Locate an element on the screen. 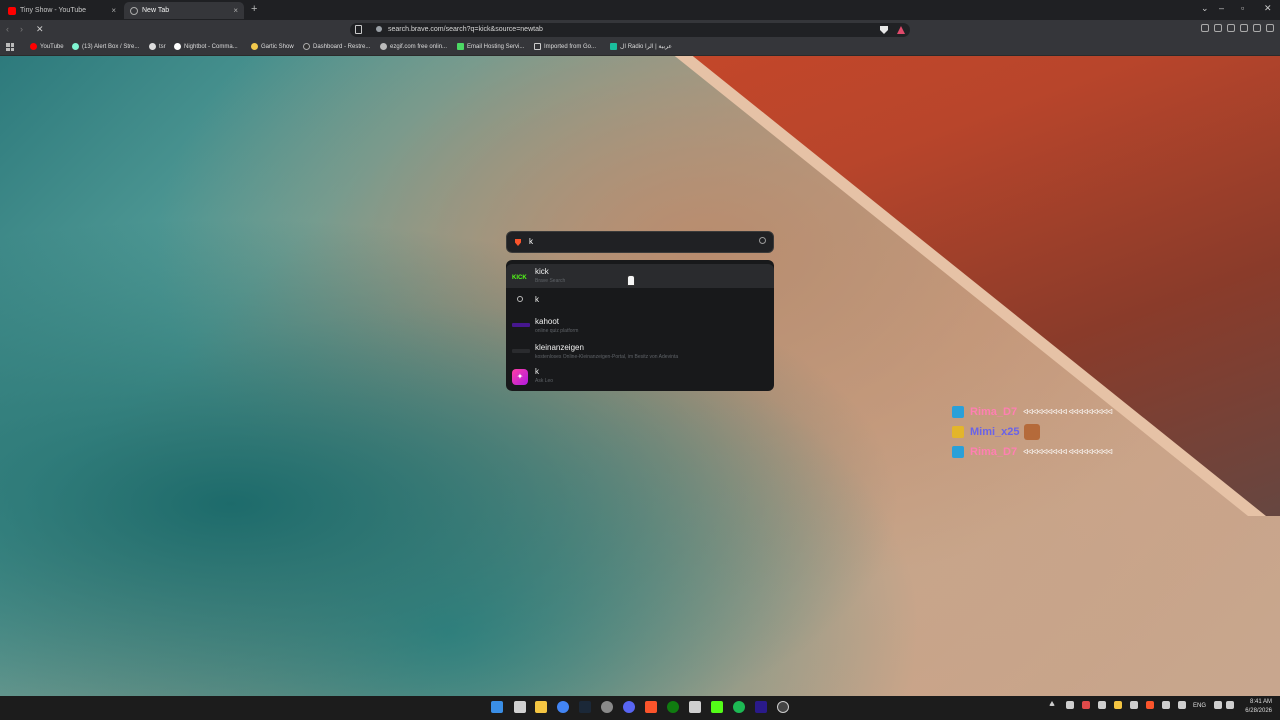 The image size is (1280, 720). kahoot-logo-icon is located at coordinates (521, 325).